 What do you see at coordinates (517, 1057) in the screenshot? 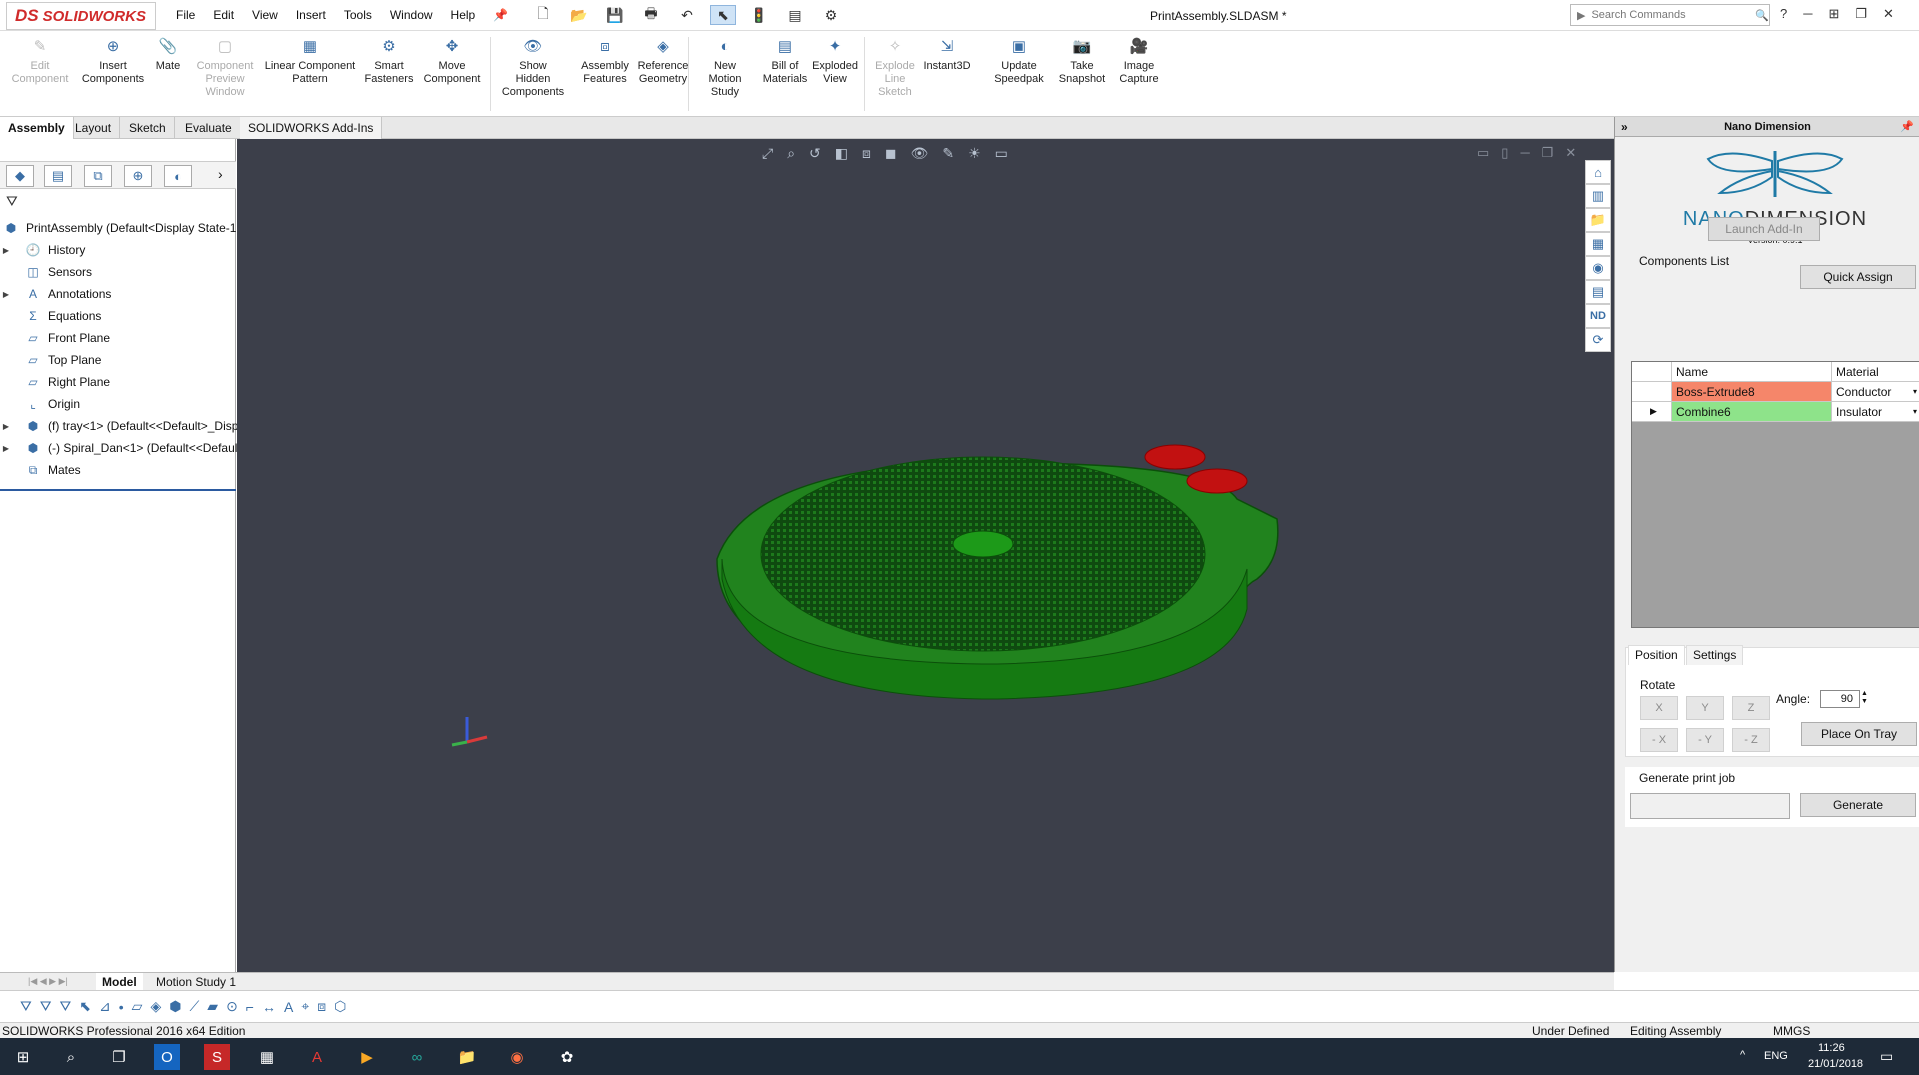
I see `firefox-icon: ◉` at bounding box center [517, 1057].